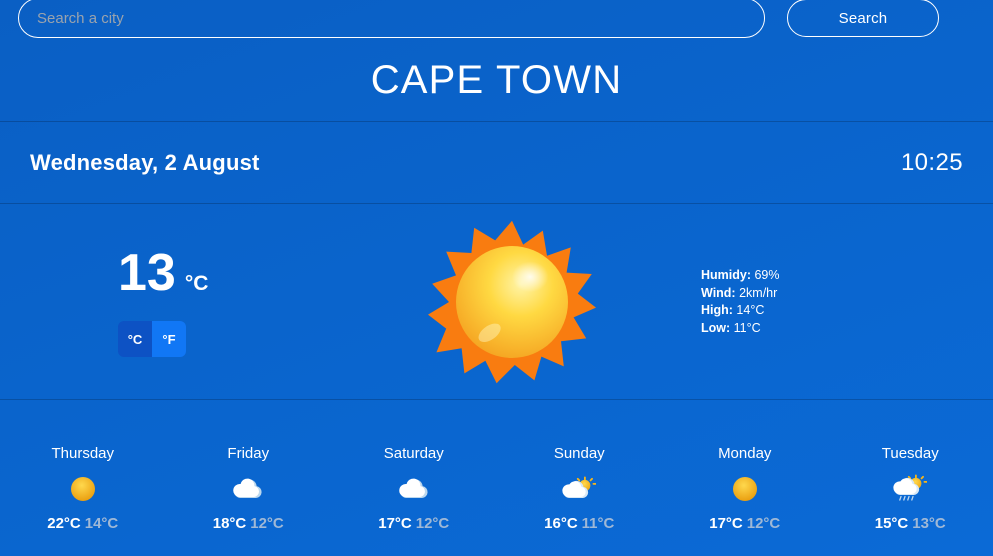 The image size is (993, 556). What do you see at coordinates (413, 453) in the screenshot?
I see `forecast-day-label: Saturday` at bounding box center [413, 453].